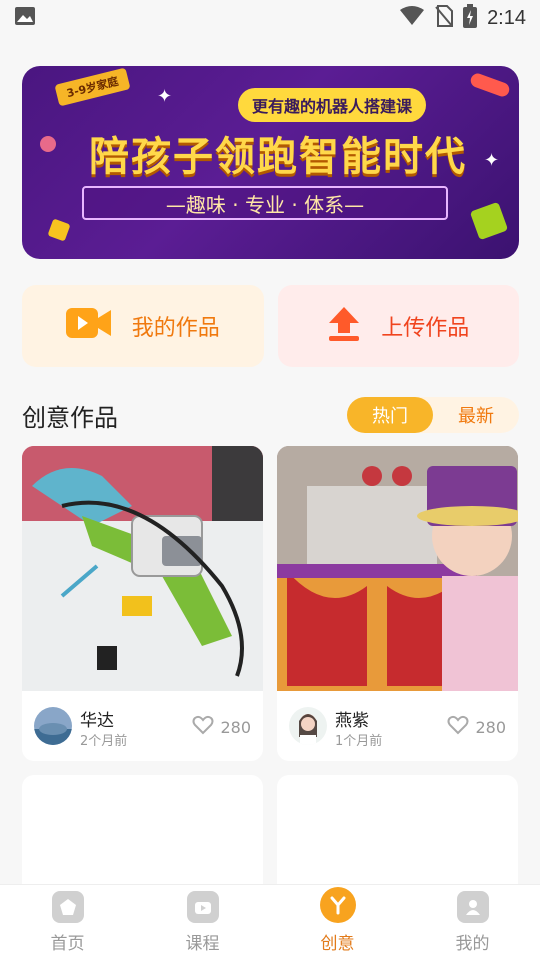 The height and width of the screenshot is (960, 540). What do you see at coordinates (67, 944) in the screenshot?
I see `tab-label: 首页` at bounding box center [67, 944].